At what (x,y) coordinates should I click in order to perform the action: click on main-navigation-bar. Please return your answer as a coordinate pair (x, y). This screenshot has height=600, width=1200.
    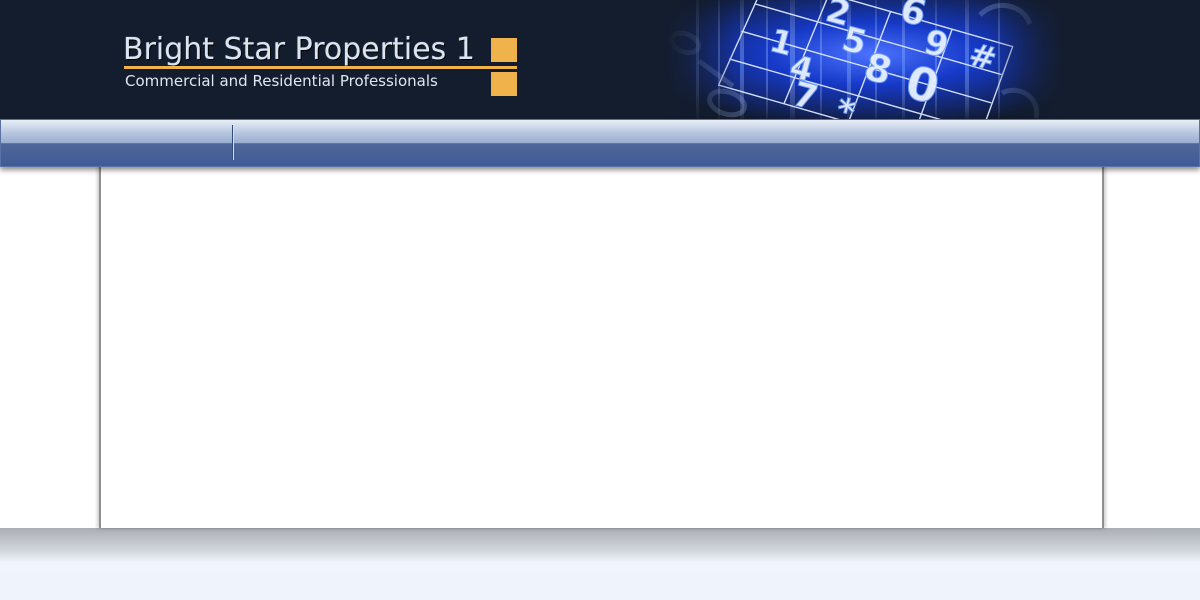
    Looking at the image, I should click on (600, 143).